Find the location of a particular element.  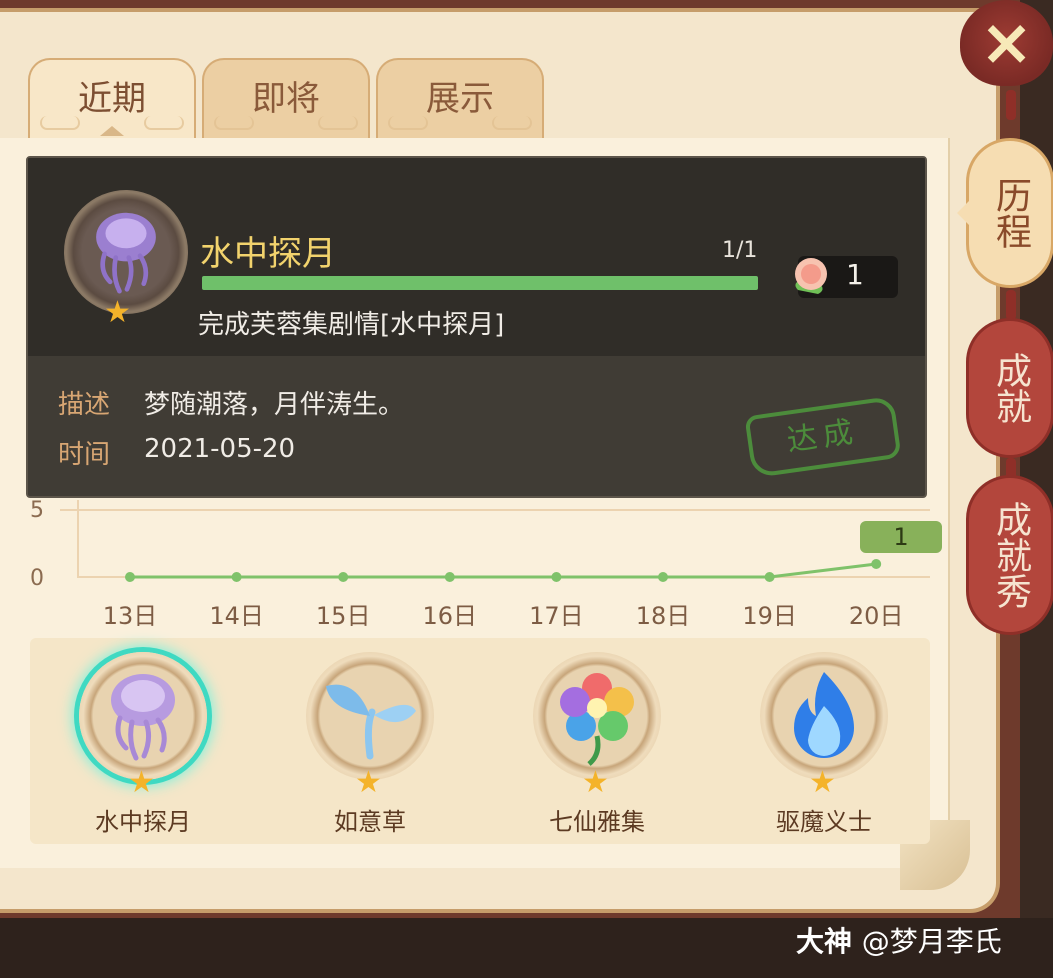

close-button: × is located at coordinates (1006, 43).